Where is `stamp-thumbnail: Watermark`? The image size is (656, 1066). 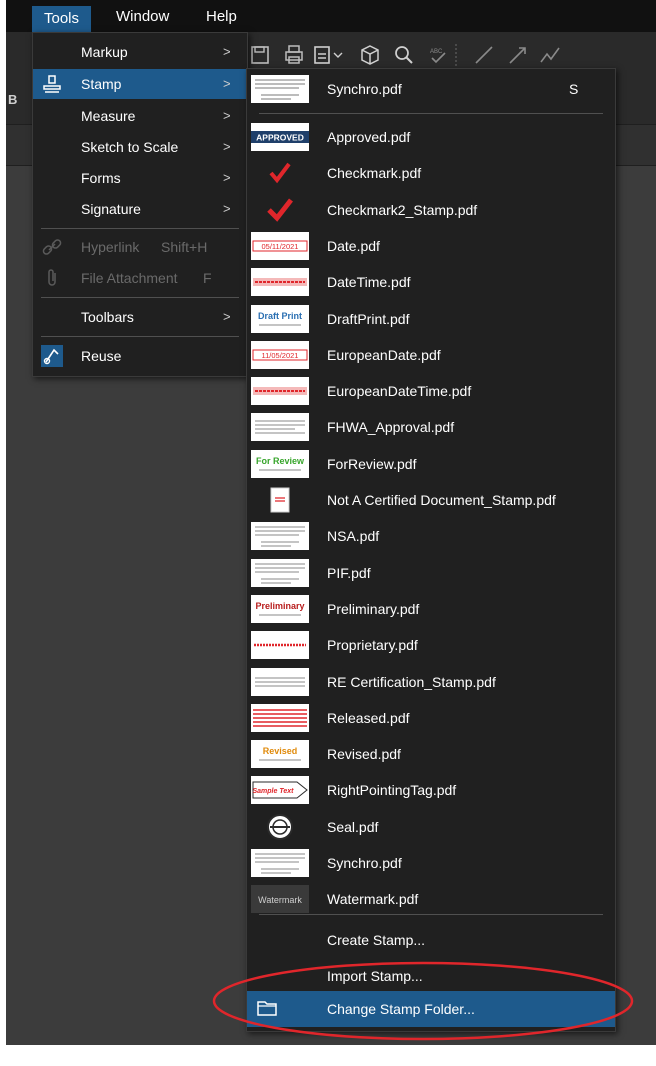
stamp-thumbnail: Watermark is located at coordinates (280, 899).